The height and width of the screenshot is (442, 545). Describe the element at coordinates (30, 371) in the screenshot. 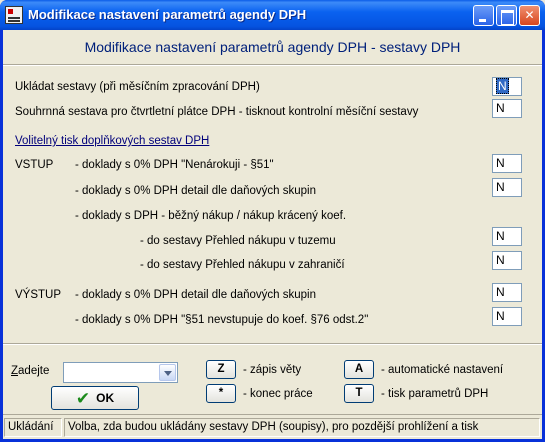

I see `zadejte-label: Zadejte` at that location.